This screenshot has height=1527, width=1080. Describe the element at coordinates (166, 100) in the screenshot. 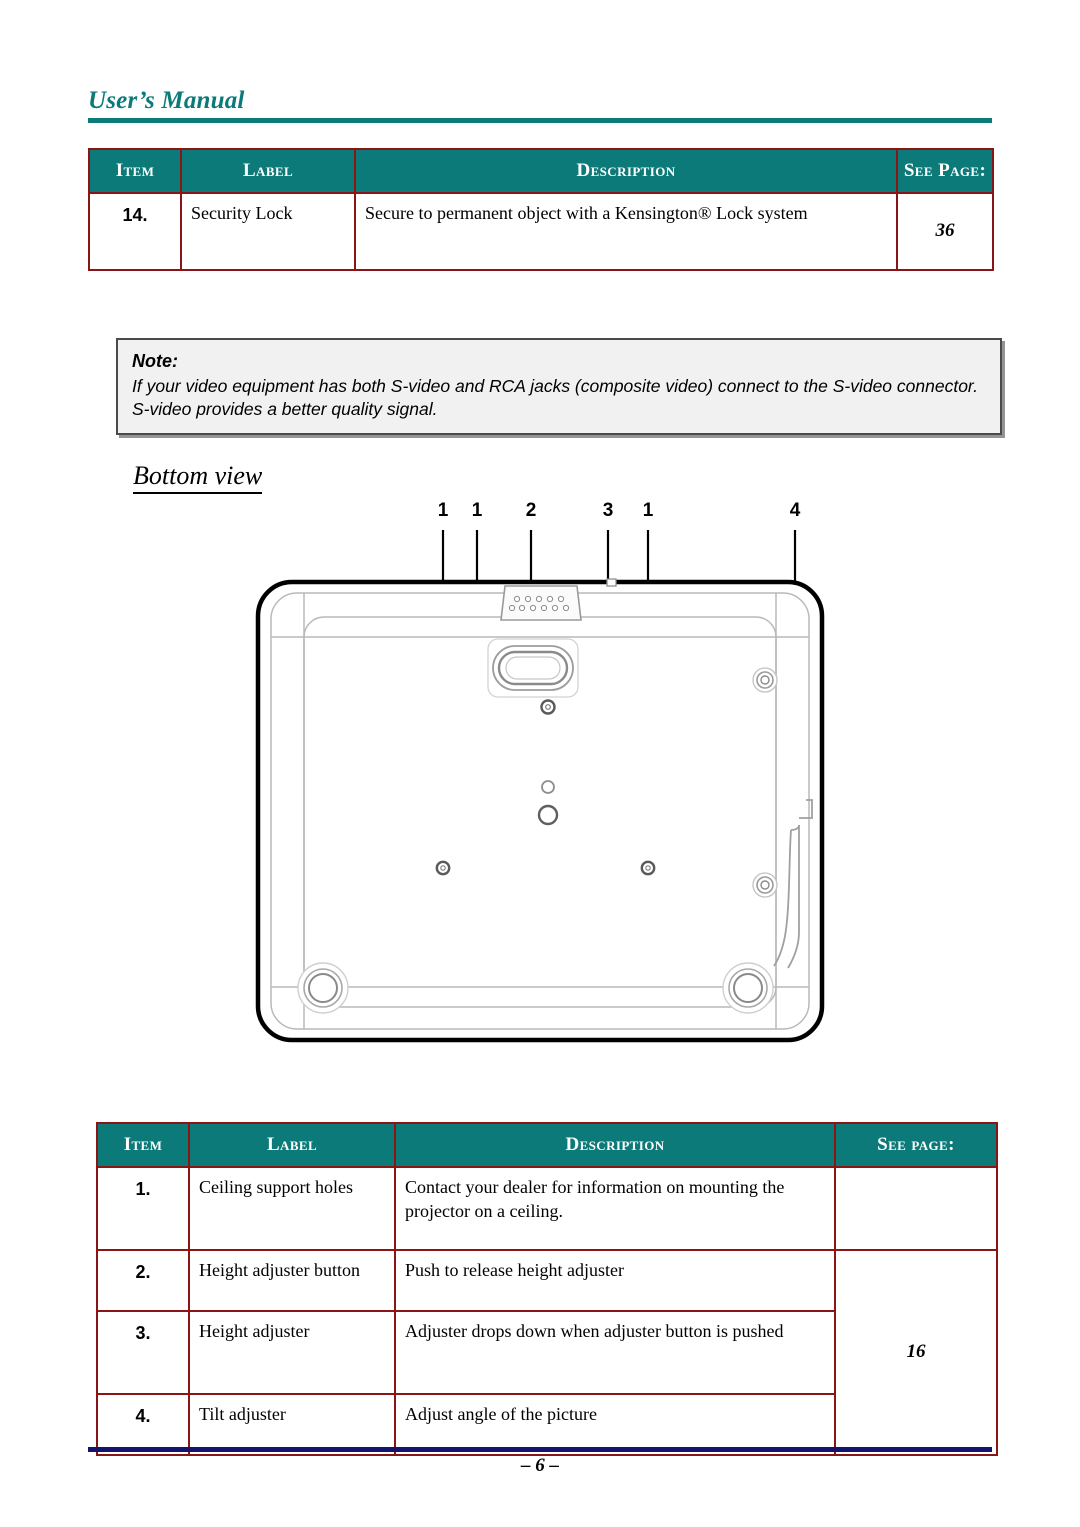

I see `page-title: User’s Manual` at that location.